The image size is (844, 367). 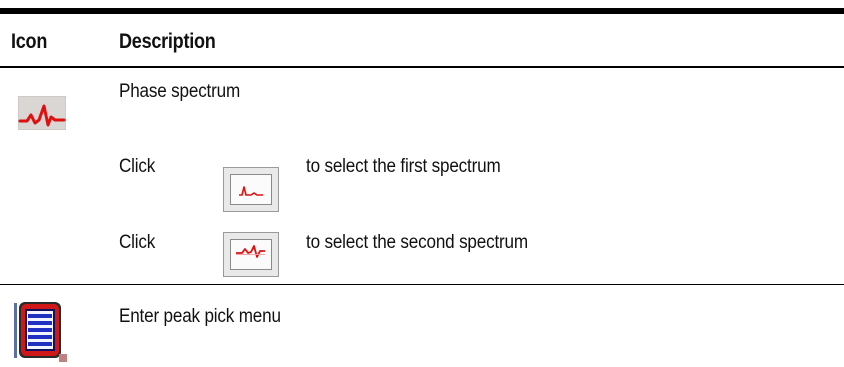 What do you see at coordinates (422, 40) in the screenshot?
I see `table-header-row: Icon Description` at bounding box center [422, 40].